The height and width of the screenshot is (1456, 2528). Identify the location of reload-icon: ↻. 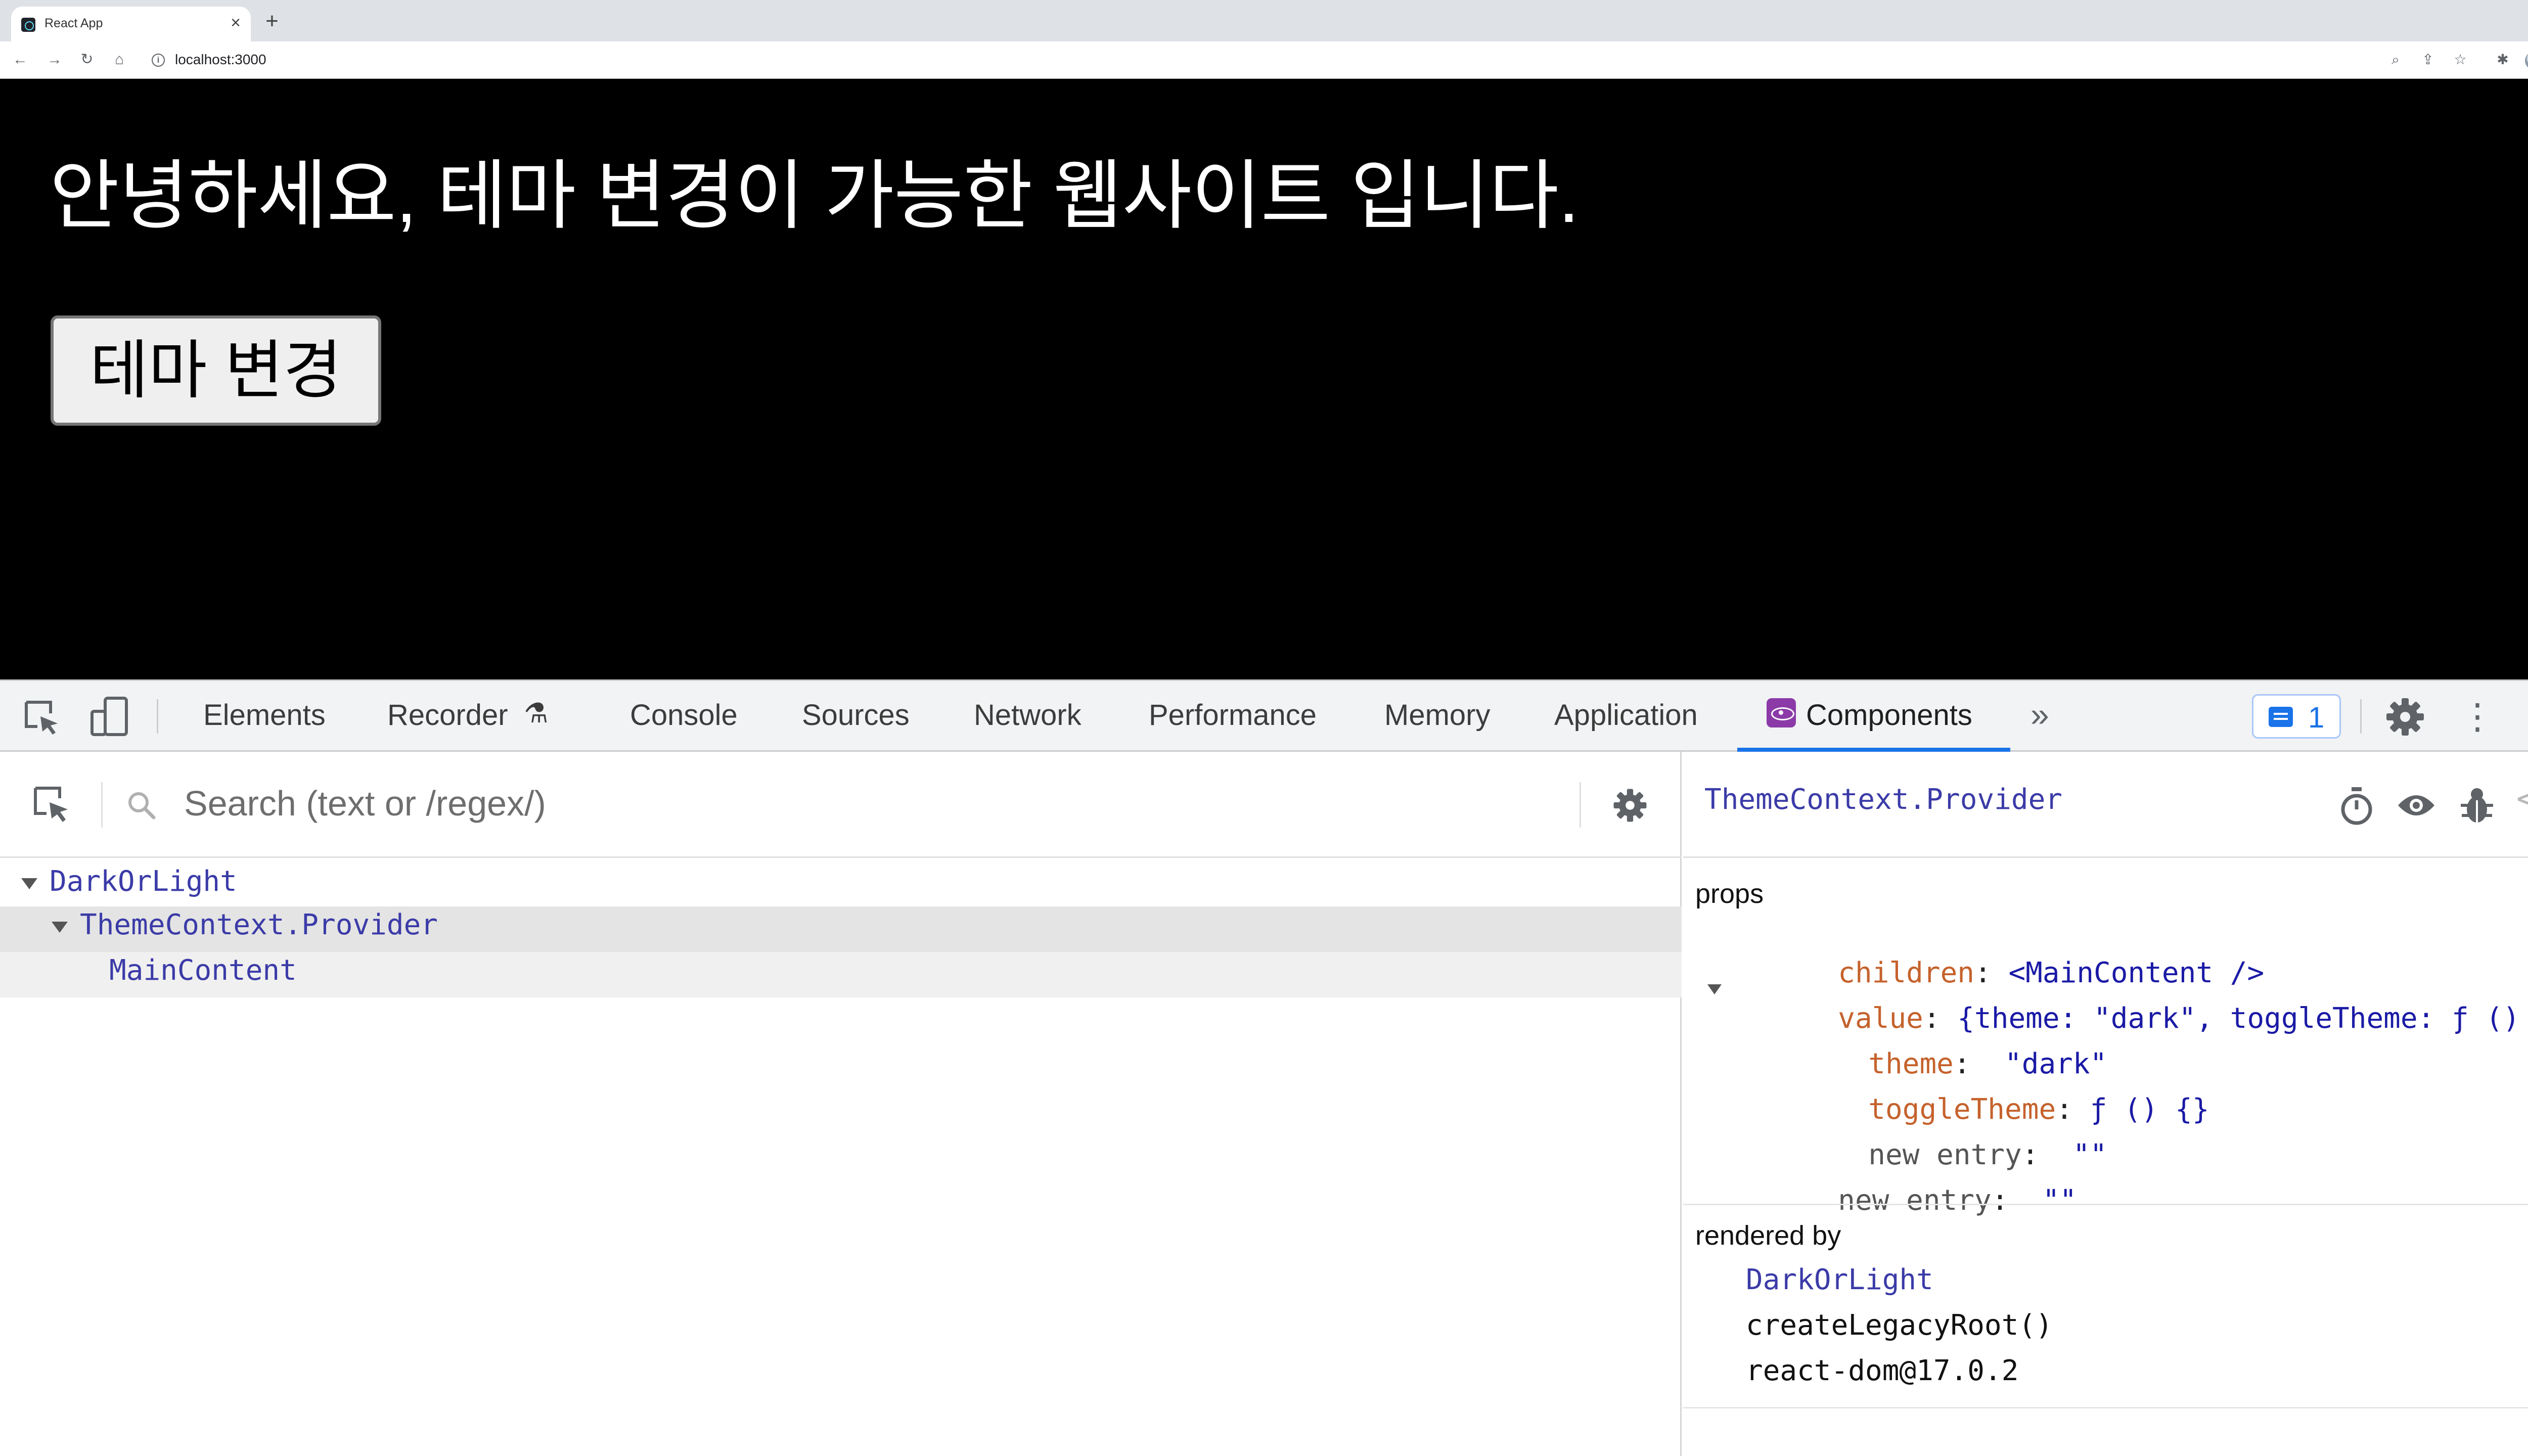
(87, 60).